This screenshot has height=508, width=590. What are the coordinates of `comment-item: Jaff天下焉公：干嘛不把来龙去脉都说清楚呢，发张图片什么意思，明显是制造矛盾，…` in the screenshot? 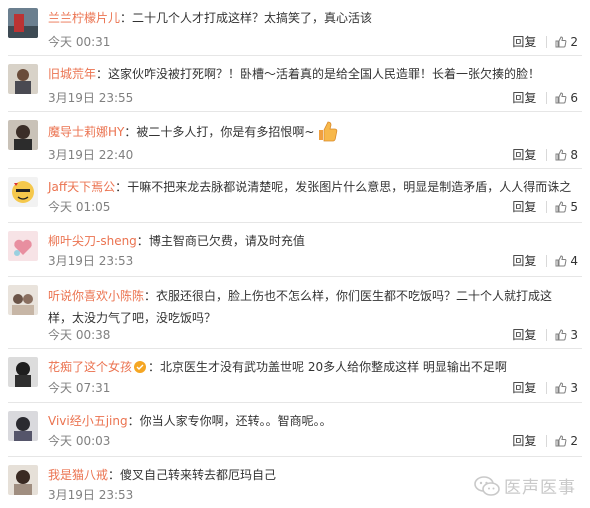 It's located at (295, 196).